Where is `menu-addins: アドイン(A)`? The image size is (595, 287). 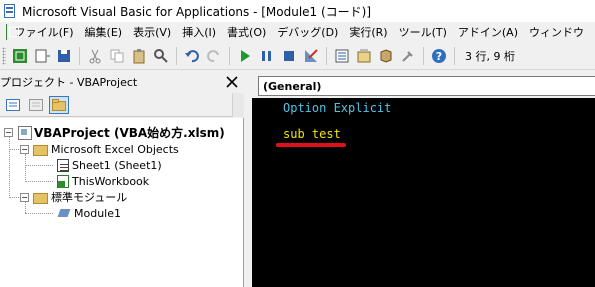 menu-addins: アドイン(A) is located at coordinates (488, 32).